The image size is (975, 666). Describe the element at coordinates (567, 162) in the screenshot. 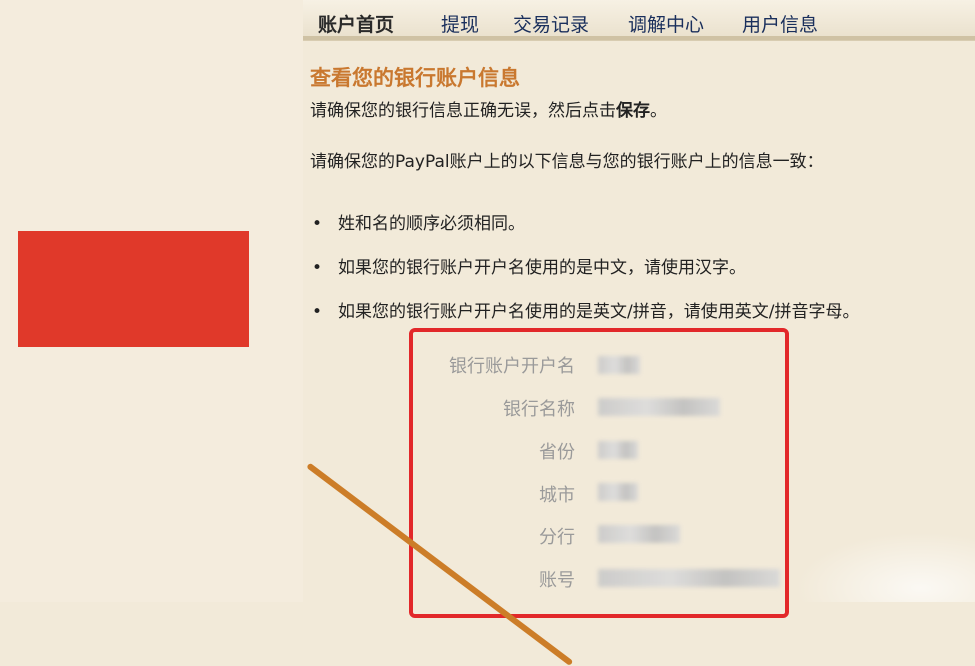

I see `intro-text: 请确保您的PayPal账户上的以下信息与您的银行账户上的信息一致：` at that location.